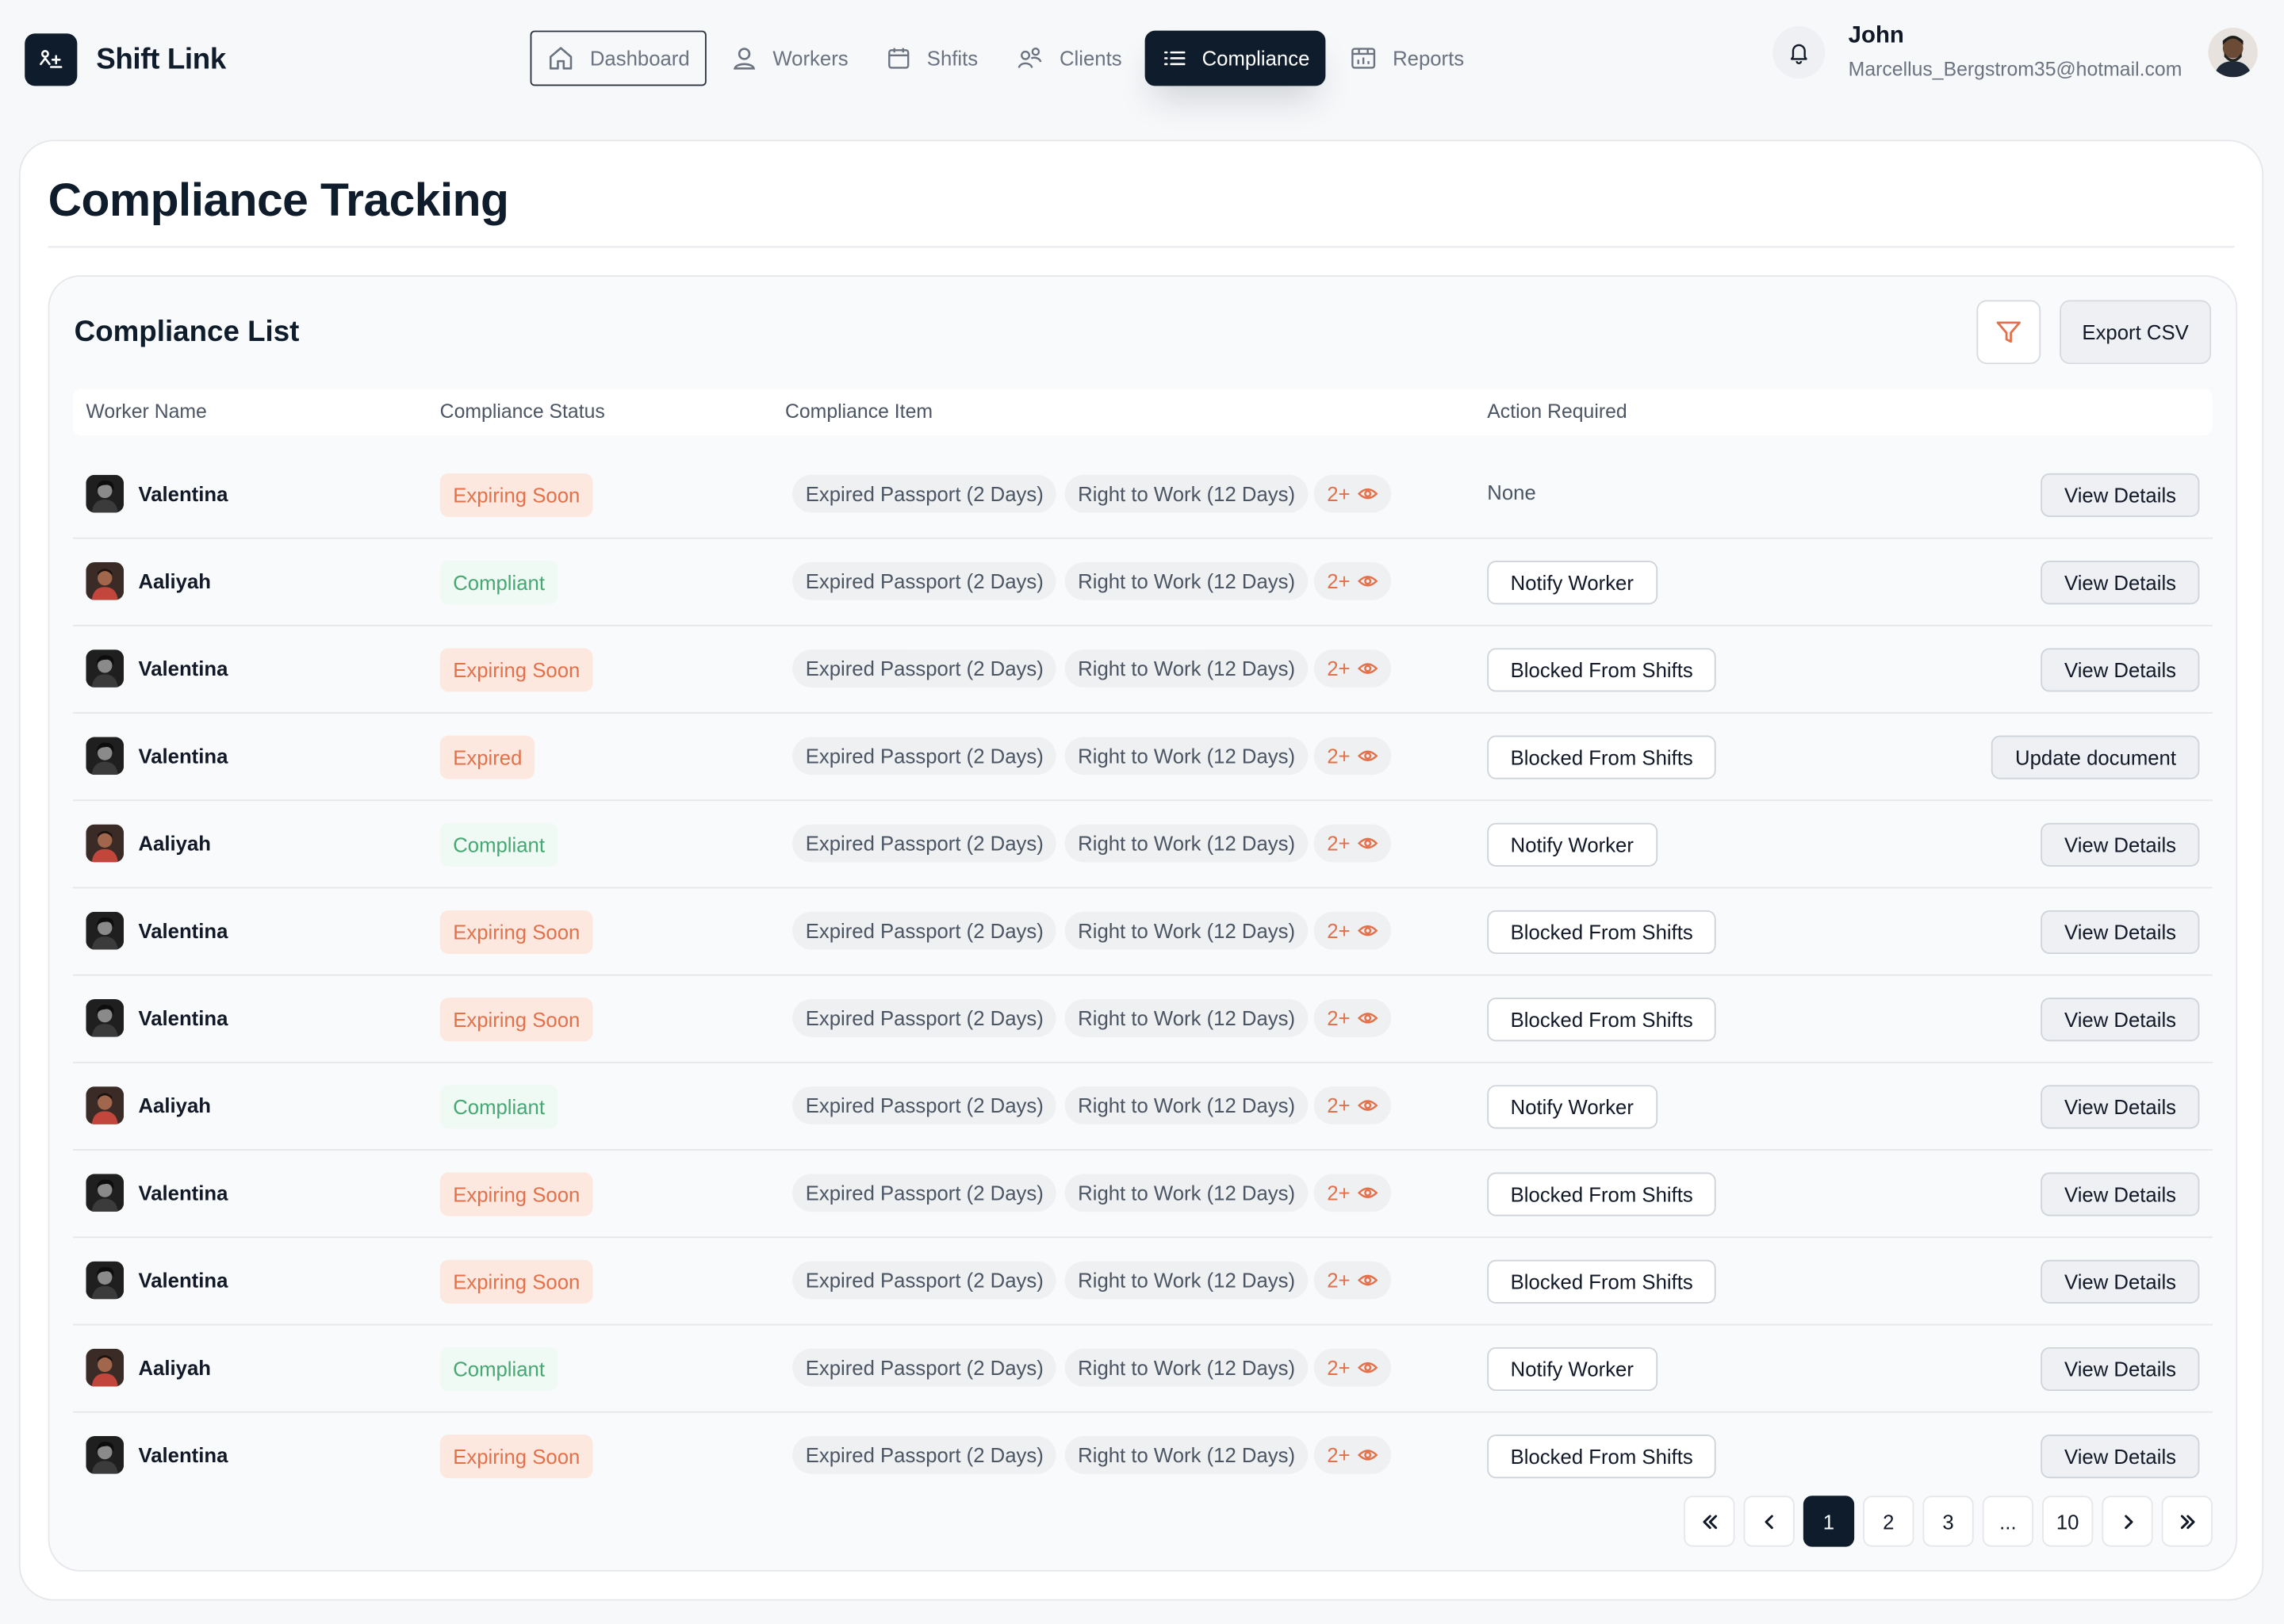 Image resolution: width=2284 pixels, height=1624 pixels. What do you see at coordinates (932, 58) in the screenshot?
I see `nav-item-shifts: Shfits` at bounding box center [932, 58].